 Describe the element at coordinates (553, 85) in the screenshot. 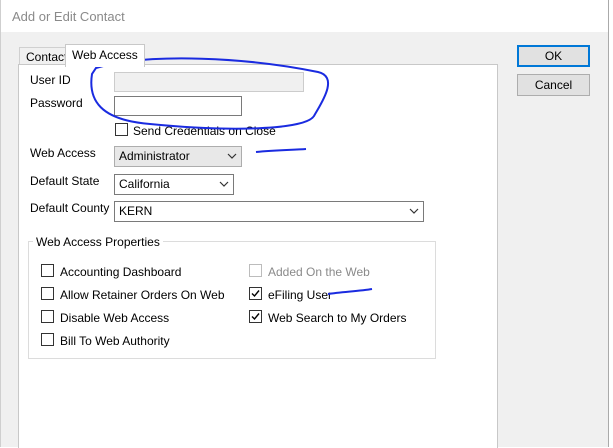

I see `cancel-button: Cancel` at that location.